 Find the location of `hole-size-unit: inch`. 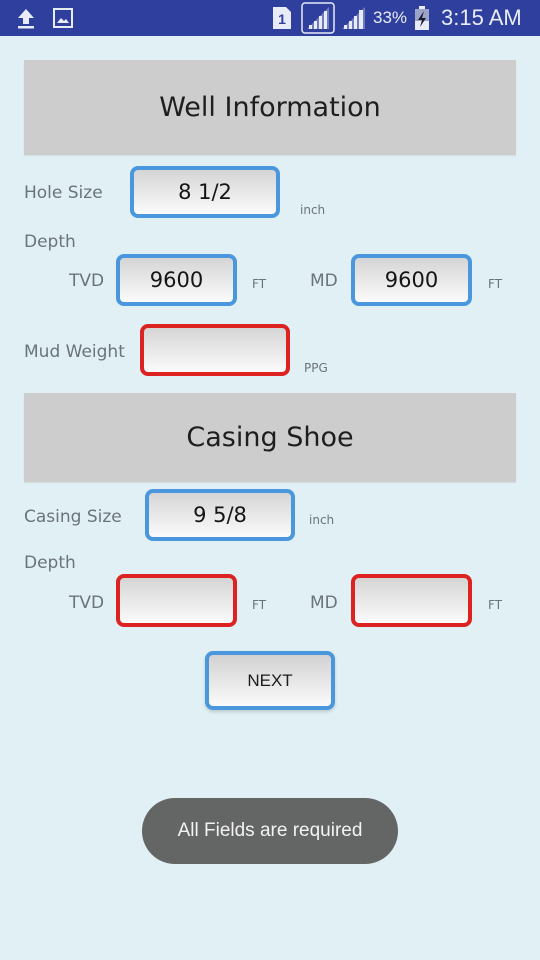

hole-size-unit: inch is located at coordinates (313, 210).